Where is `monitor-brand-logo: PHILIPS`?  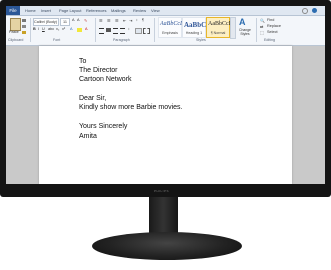 monitor-brand-logo: PHILIPS is located at coordinates (162, 191).